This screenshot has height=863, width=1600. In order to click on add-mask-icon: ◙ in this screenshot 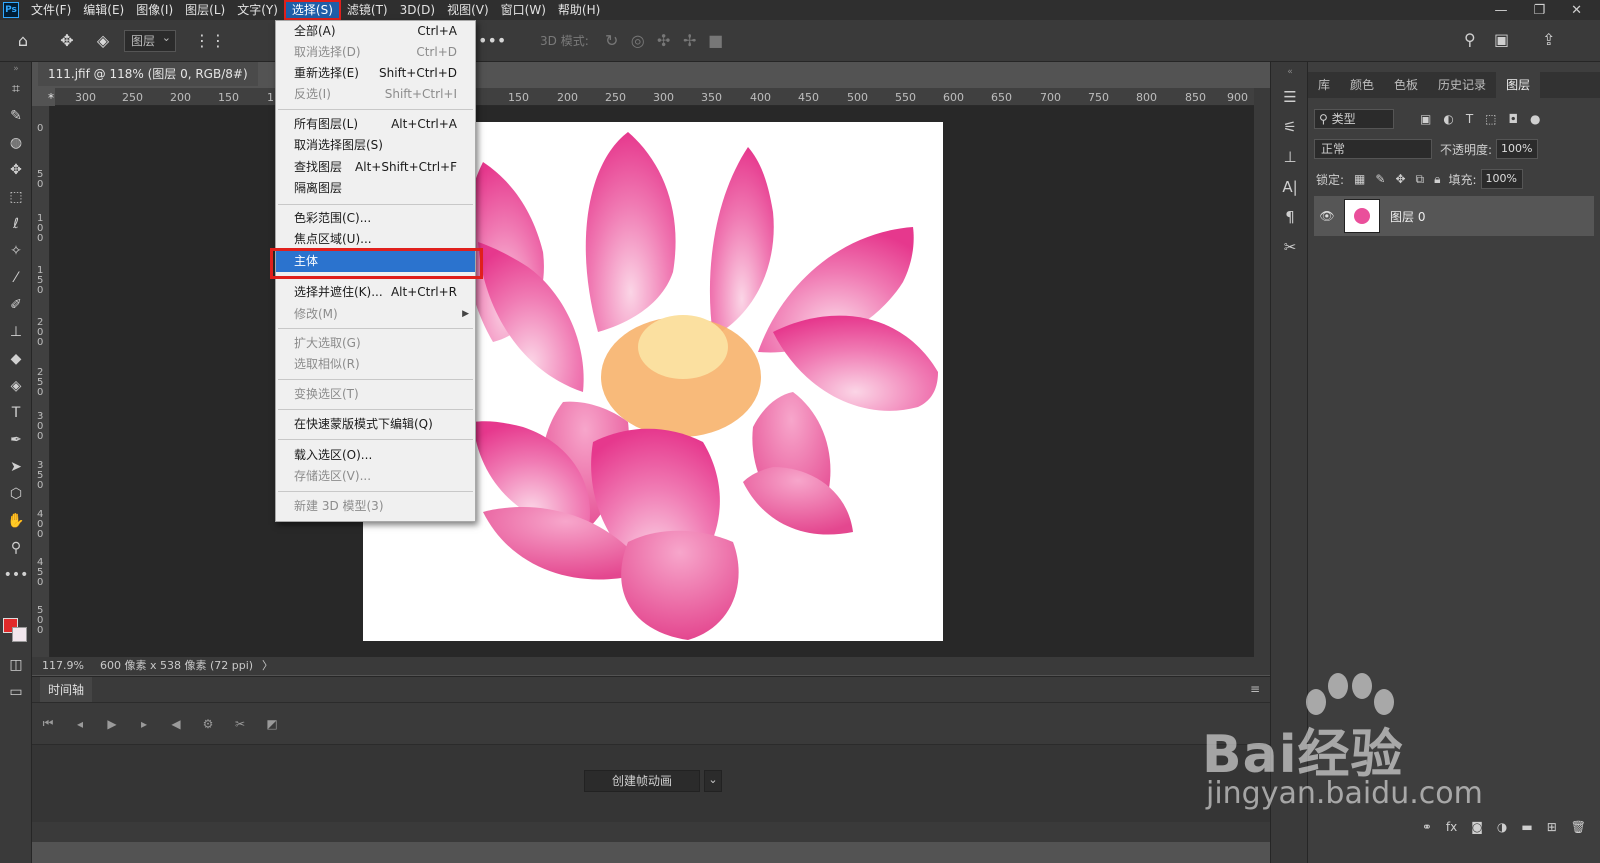, I will do `click(1477, 827)`.